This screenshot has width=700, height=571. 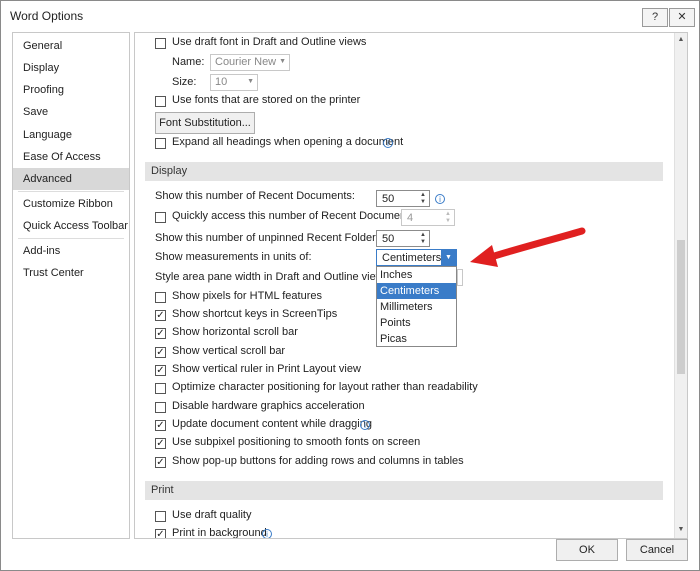 I want to click on font-size-label: Size:, so click(x=184, y=82).